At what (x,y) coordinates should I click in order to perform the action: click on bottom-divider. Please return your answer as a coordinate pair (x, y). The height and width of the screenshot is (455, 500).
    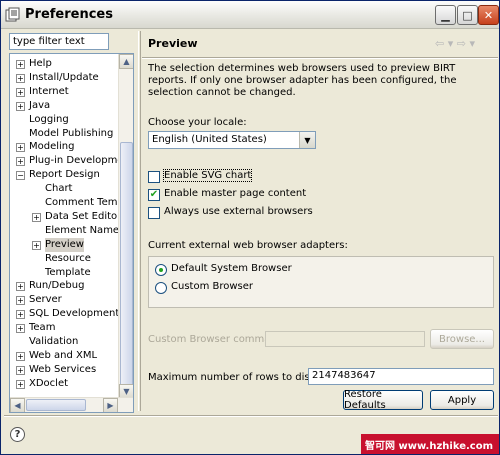
    Looking at the image, I should click on (251, 416).